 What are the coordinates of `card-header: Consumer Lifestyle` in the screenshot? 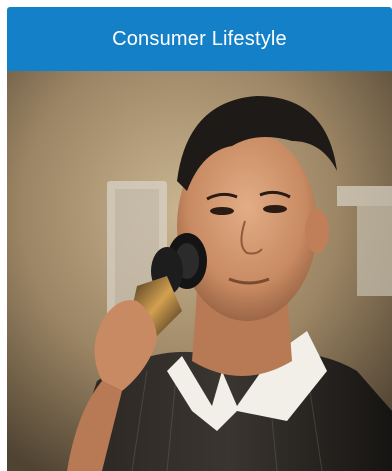 It's located at (199, 39).